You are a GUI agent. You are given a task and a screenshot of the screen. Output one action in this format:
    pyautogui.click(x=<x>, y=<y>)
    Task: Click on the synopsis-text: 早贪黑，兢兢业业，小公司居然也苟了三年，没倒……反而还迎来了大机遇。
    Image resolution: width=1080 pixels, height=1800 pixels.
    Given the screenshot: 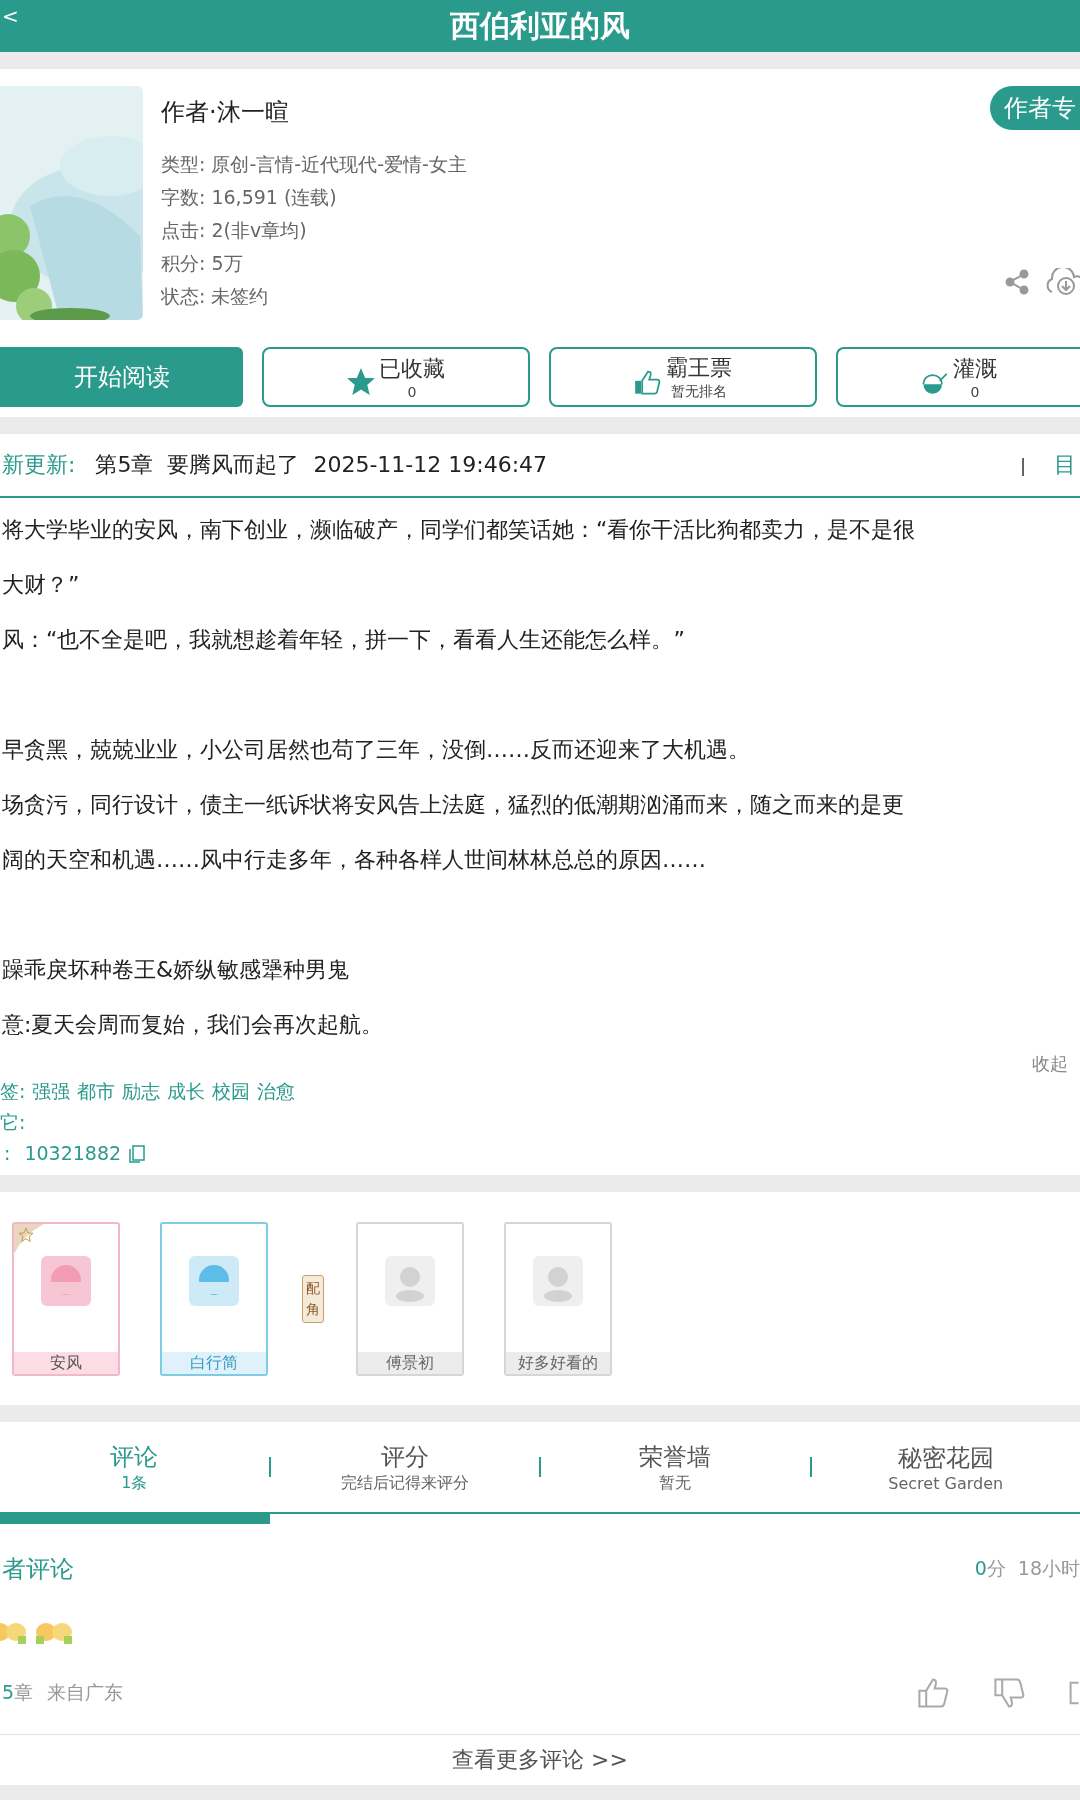 What is the action you would take?
    pyautogui.click(x=376, y=750)
    